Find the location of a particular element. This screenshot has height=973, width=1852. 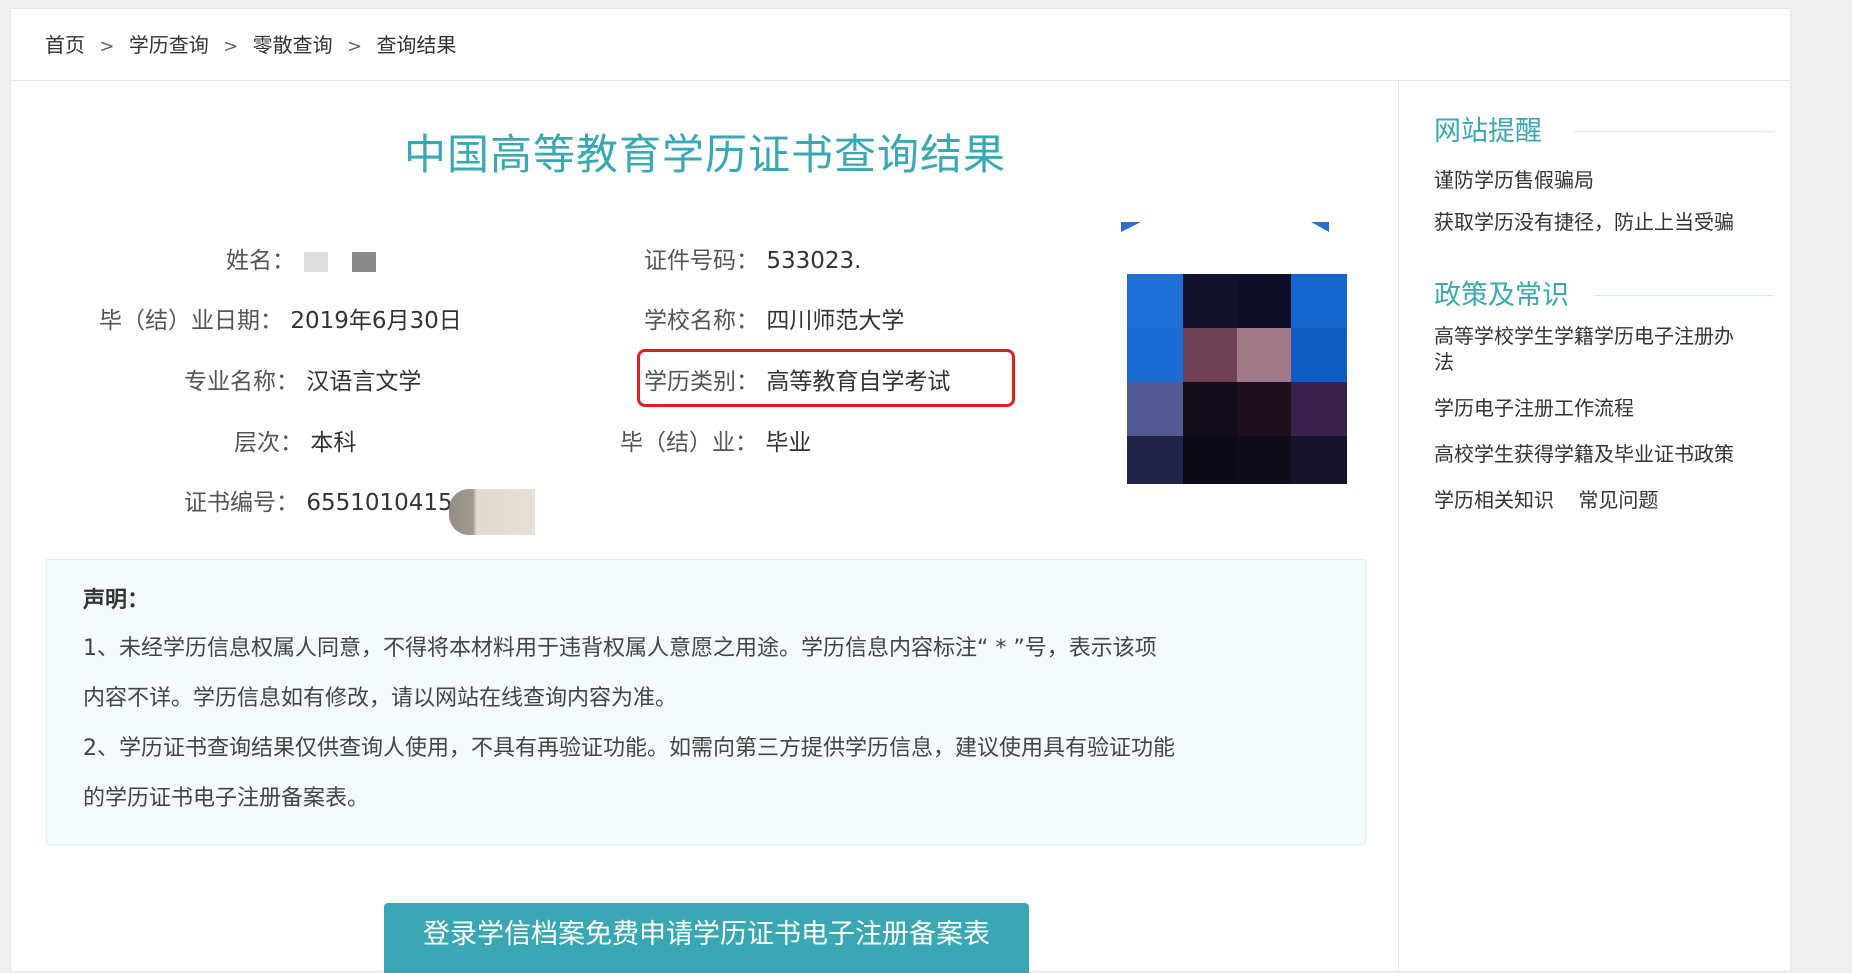

sidebar-link-registration-rules: 高等学校学生学籍学历电子注册办 is located at coordinates (1604, 336).